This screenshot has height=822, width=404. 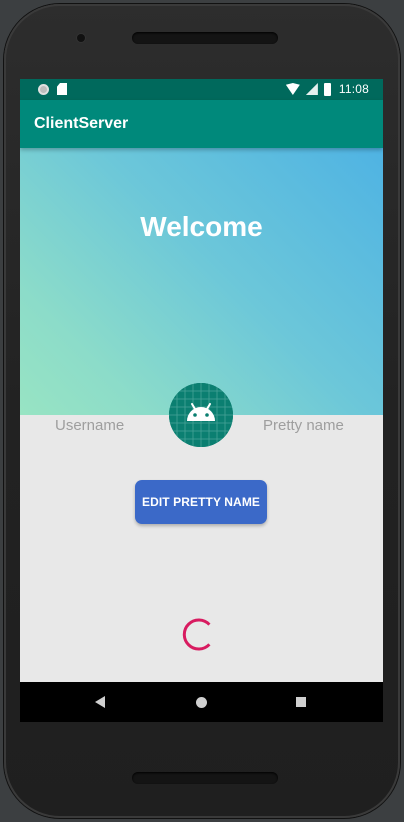 I want to click on loading-spinner-icon, so click(x=196, y=634).